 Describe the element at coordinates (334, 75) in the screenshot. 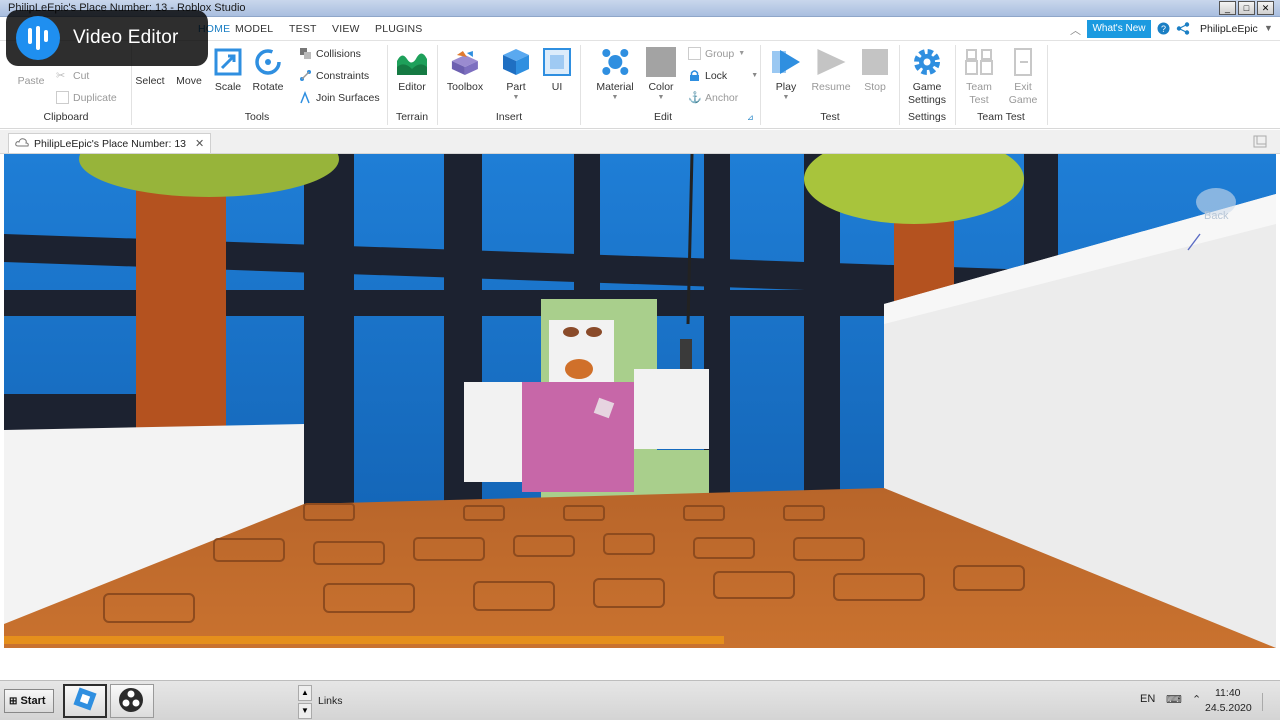

I see `constraints-toggle: Constraints` at that location.